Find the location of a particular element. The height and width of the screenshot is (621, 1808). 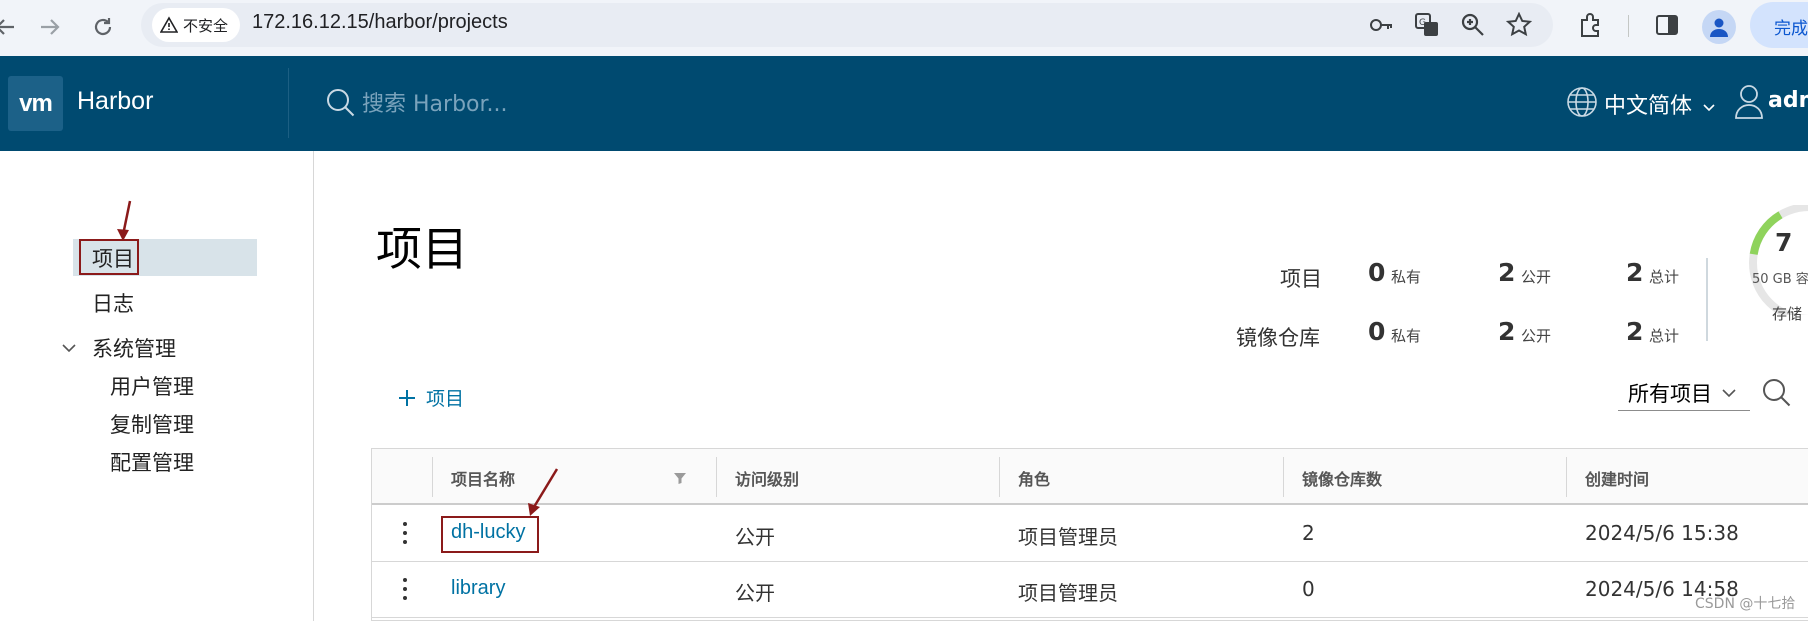

watermark: CSDN @十七拾 is located at coordinates (1745, 604).